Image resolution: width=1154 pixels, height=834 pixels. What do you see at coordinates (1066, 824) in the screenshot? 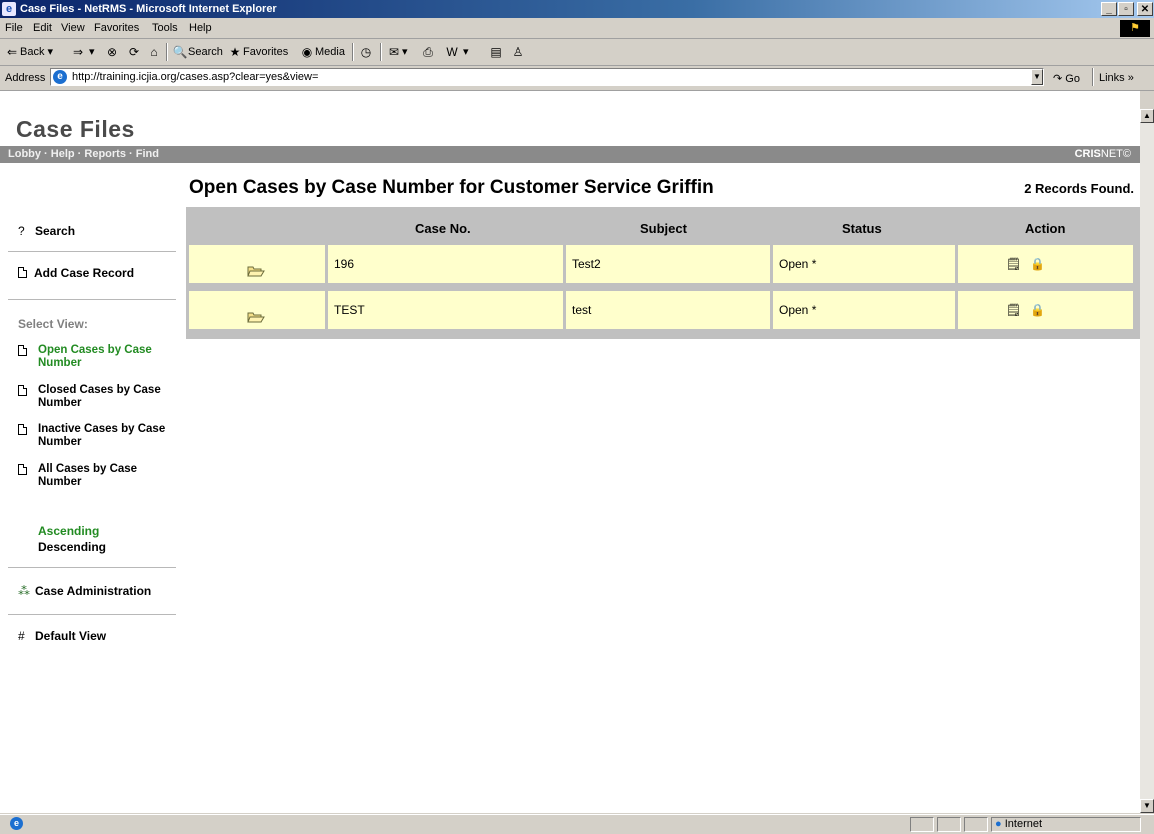
I see `zone-panel: ● Internet` at bounding box center [1066, 824].